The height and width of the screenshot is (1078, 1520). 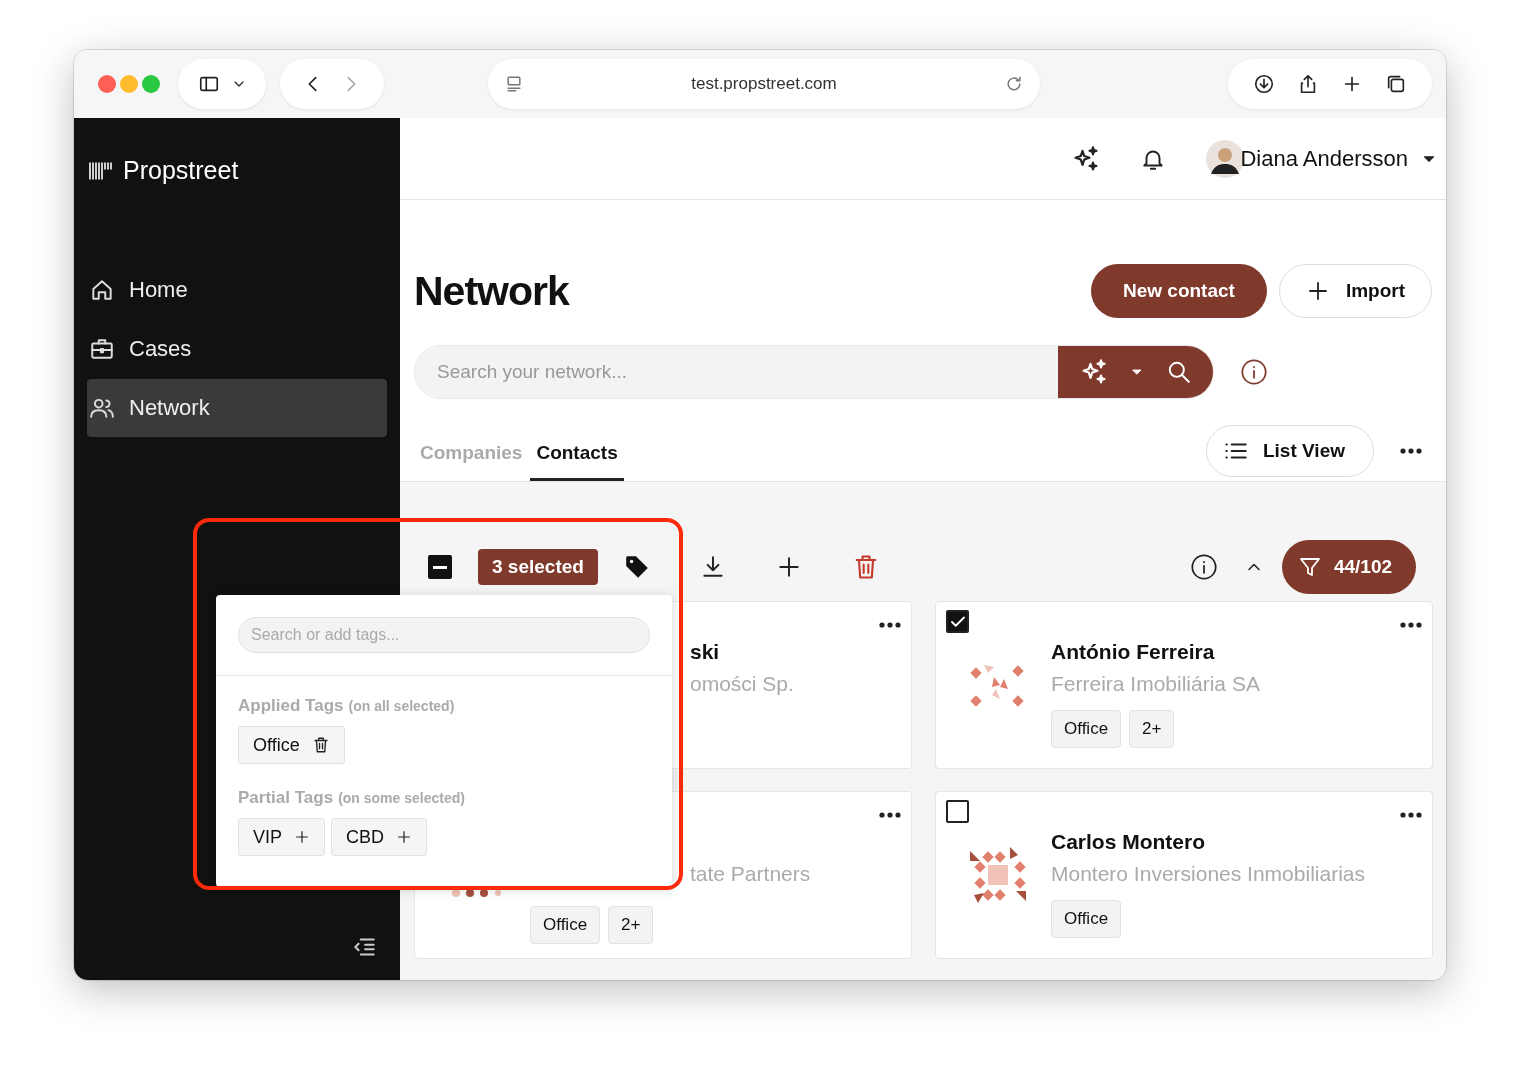 I want to click on tag-icon, so click(x=636, y=567).